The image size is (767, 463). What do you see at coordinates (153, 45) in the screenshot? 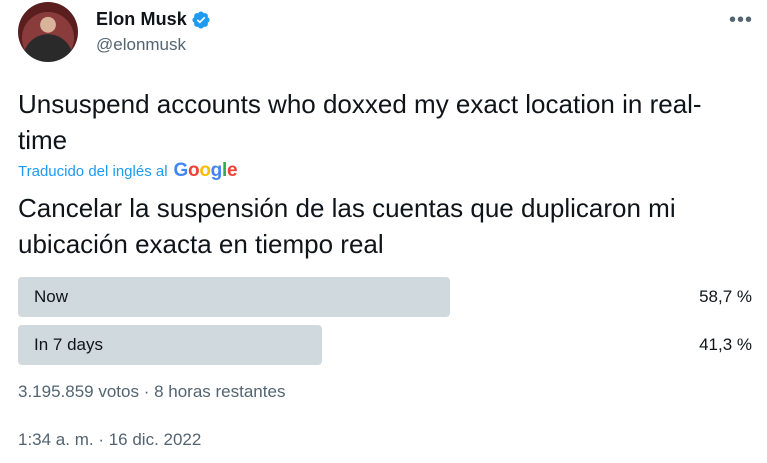
I see `author-handle: @elonmusk` at bounding box center [153, 45].